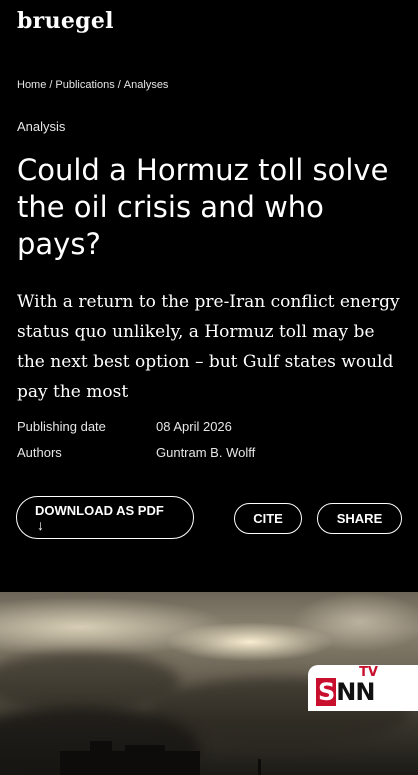 The height and width of the screenshot is (775, 418). I want to click on snn-tv-watermark: TV SNN, so click(363, 688).